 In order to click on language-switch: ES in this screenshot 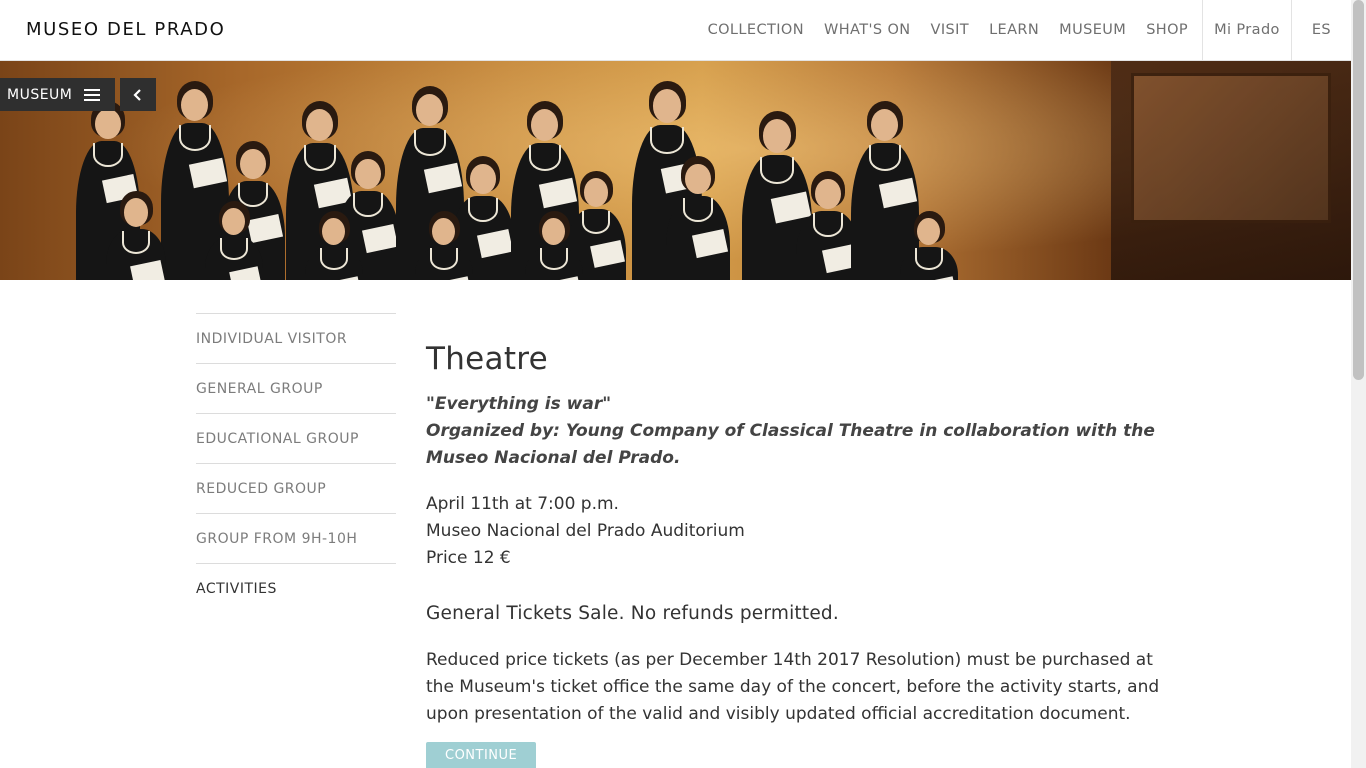, I will do `click(1321, 30)`.